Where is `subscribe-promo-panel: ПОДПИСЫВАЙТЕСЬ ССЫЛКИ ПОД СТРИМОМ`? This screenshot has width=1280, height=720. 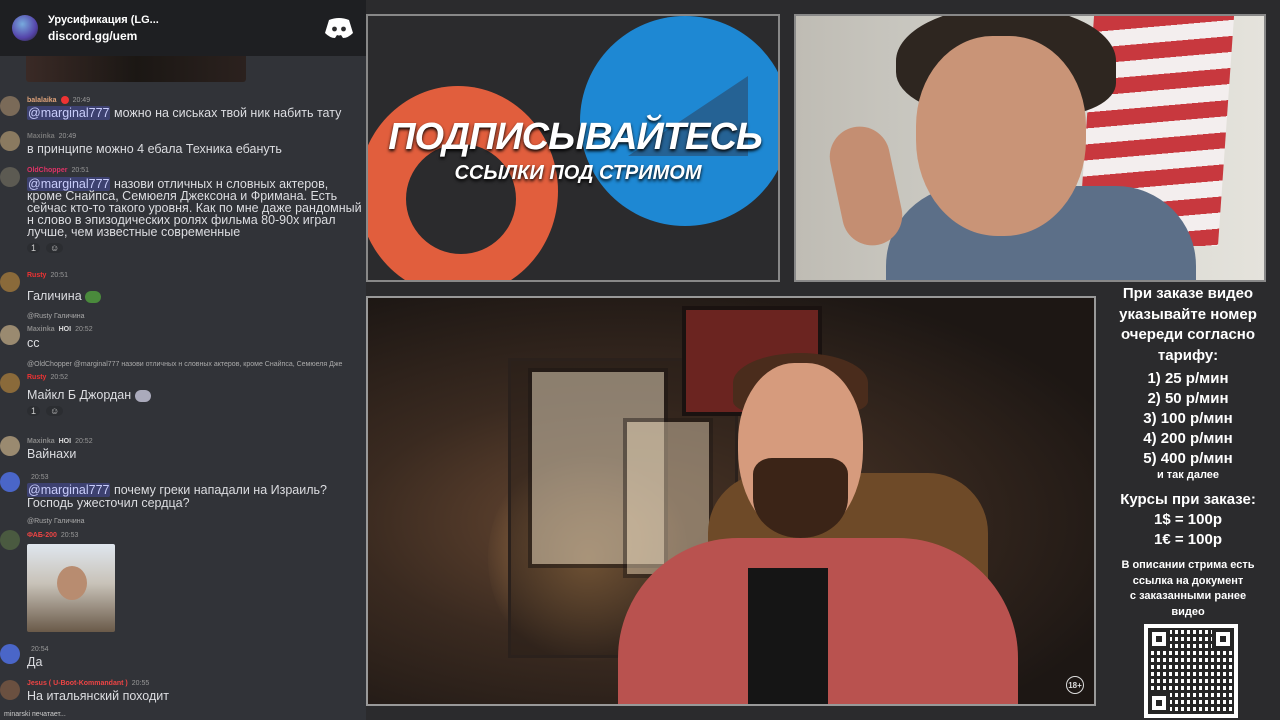
subscribe-promo-panel: ПОДПИСЫВАЙТЕСЬ ССЫЛКИ ПОД СТРИМОМ is located at coordinates (573, 148).